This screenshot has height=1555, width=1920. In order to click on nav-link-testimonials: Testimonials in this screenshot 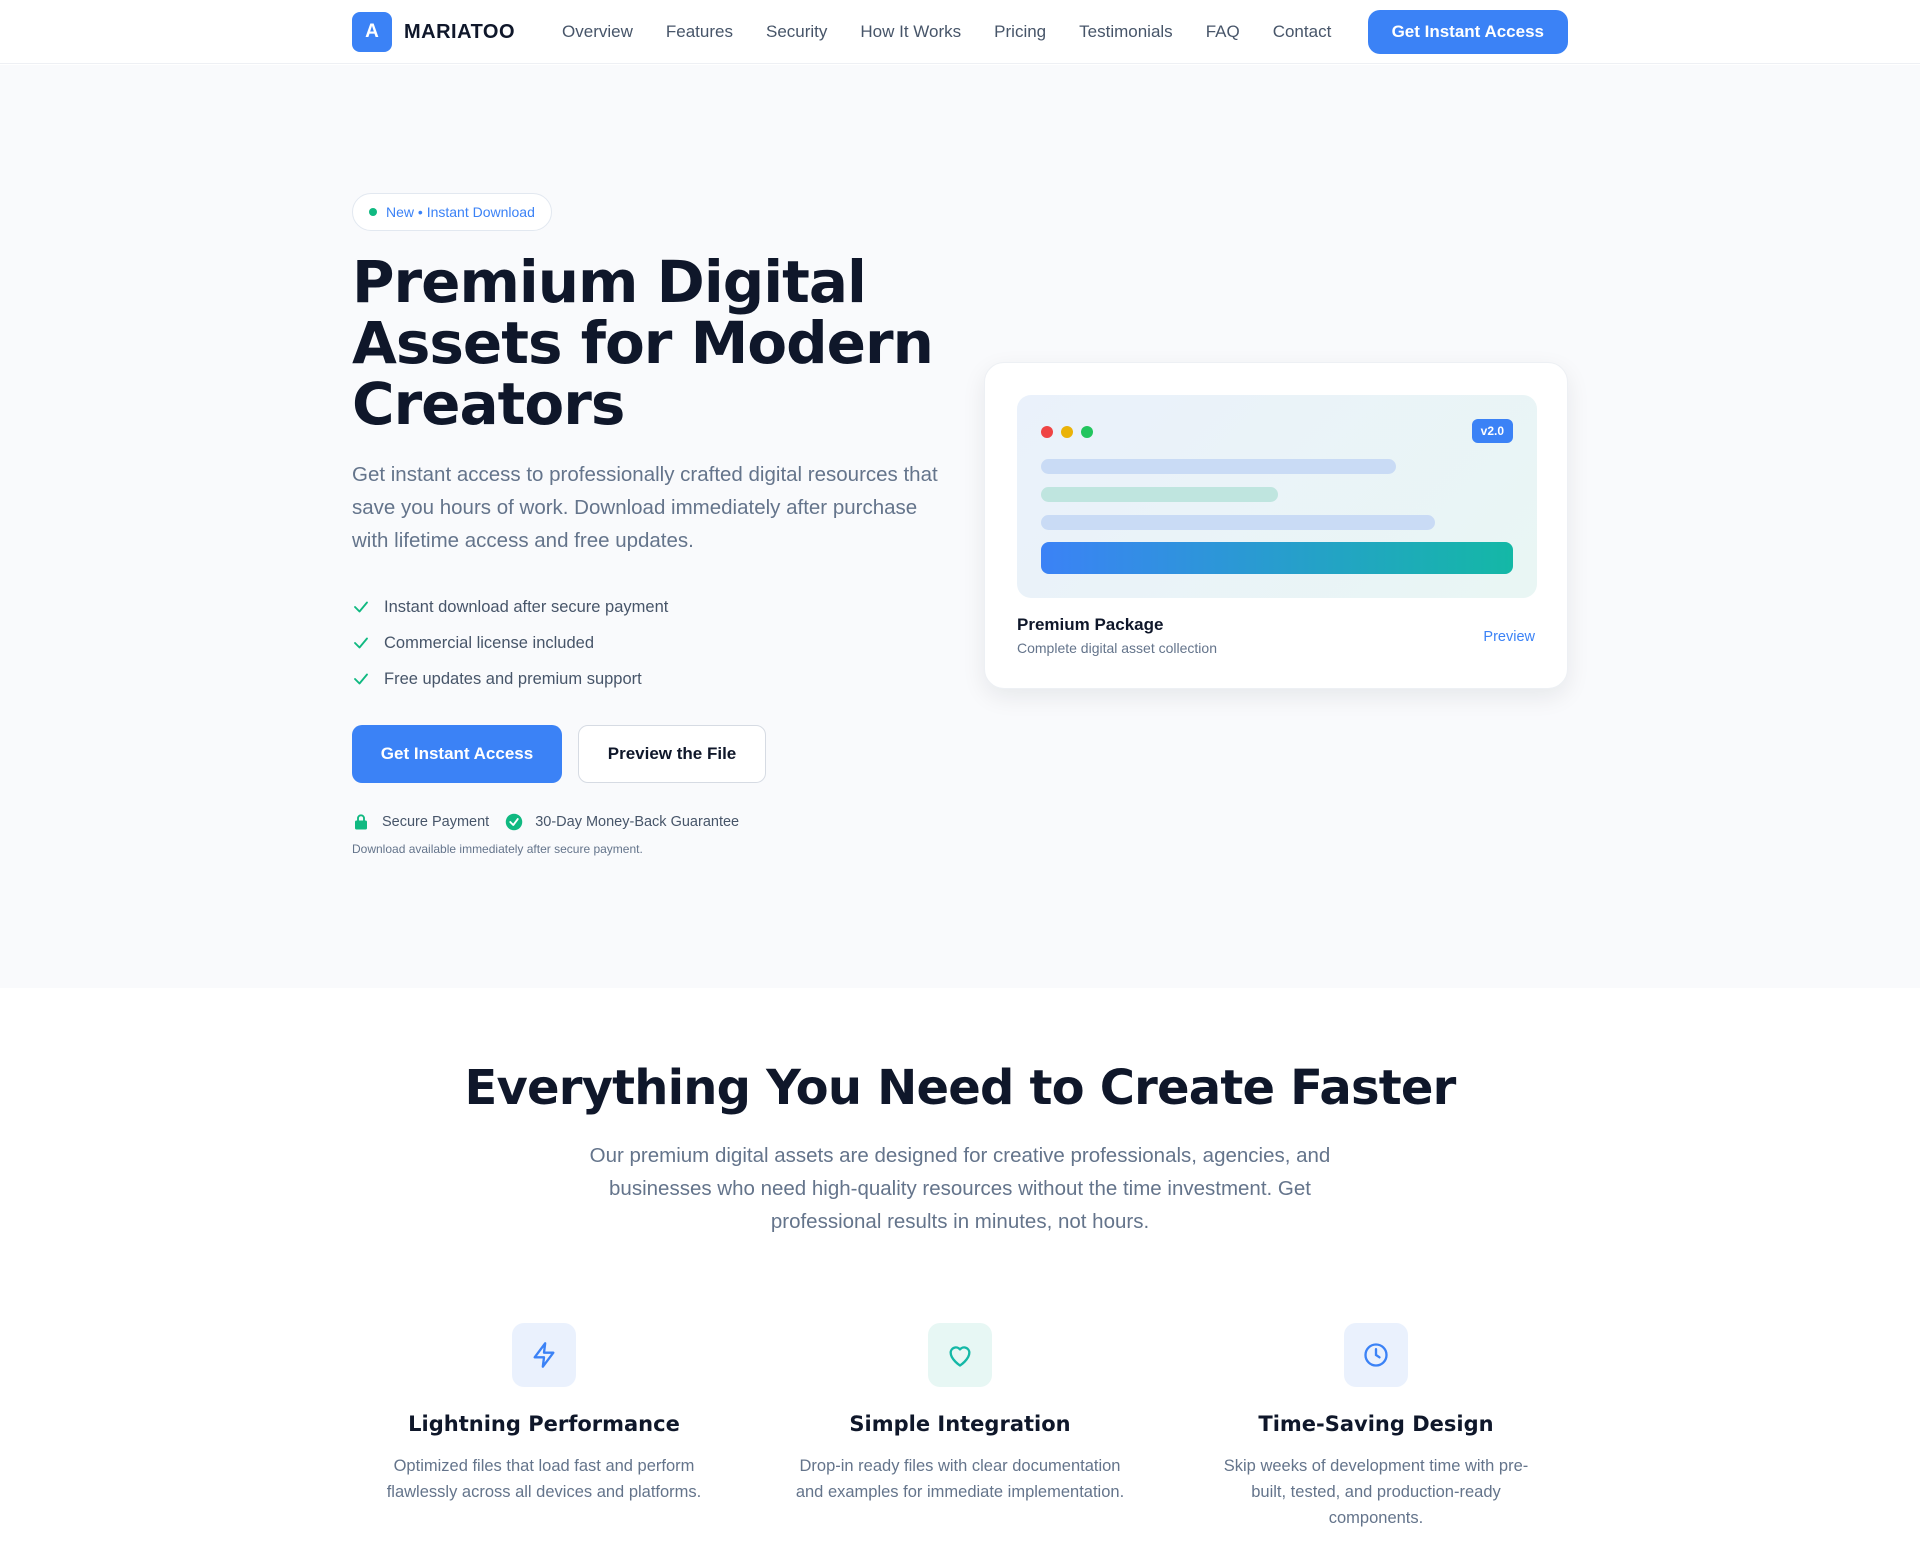, I will do `click(1126, 32)`.